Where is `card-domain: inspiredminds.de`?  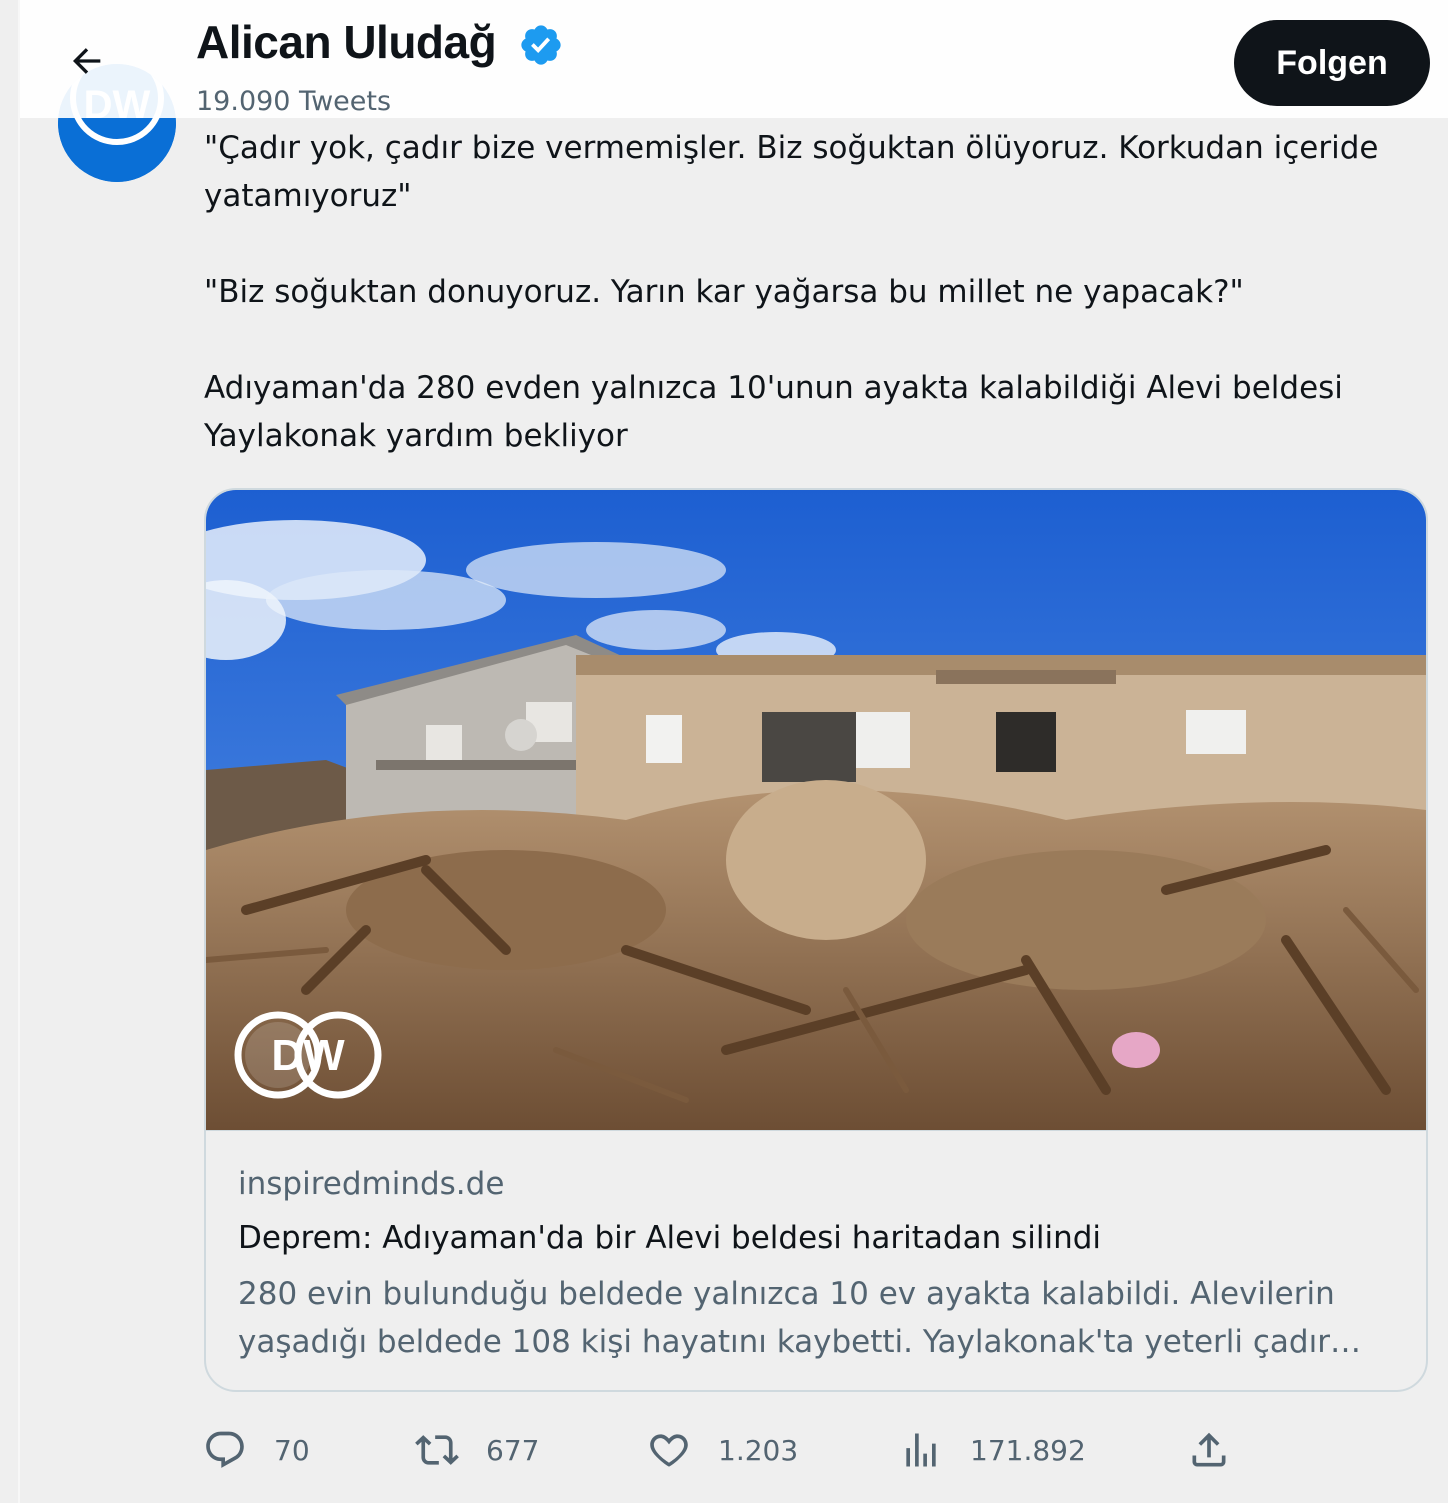
card-domain: inspiredminds.de is located at coordinates (371, 1184).